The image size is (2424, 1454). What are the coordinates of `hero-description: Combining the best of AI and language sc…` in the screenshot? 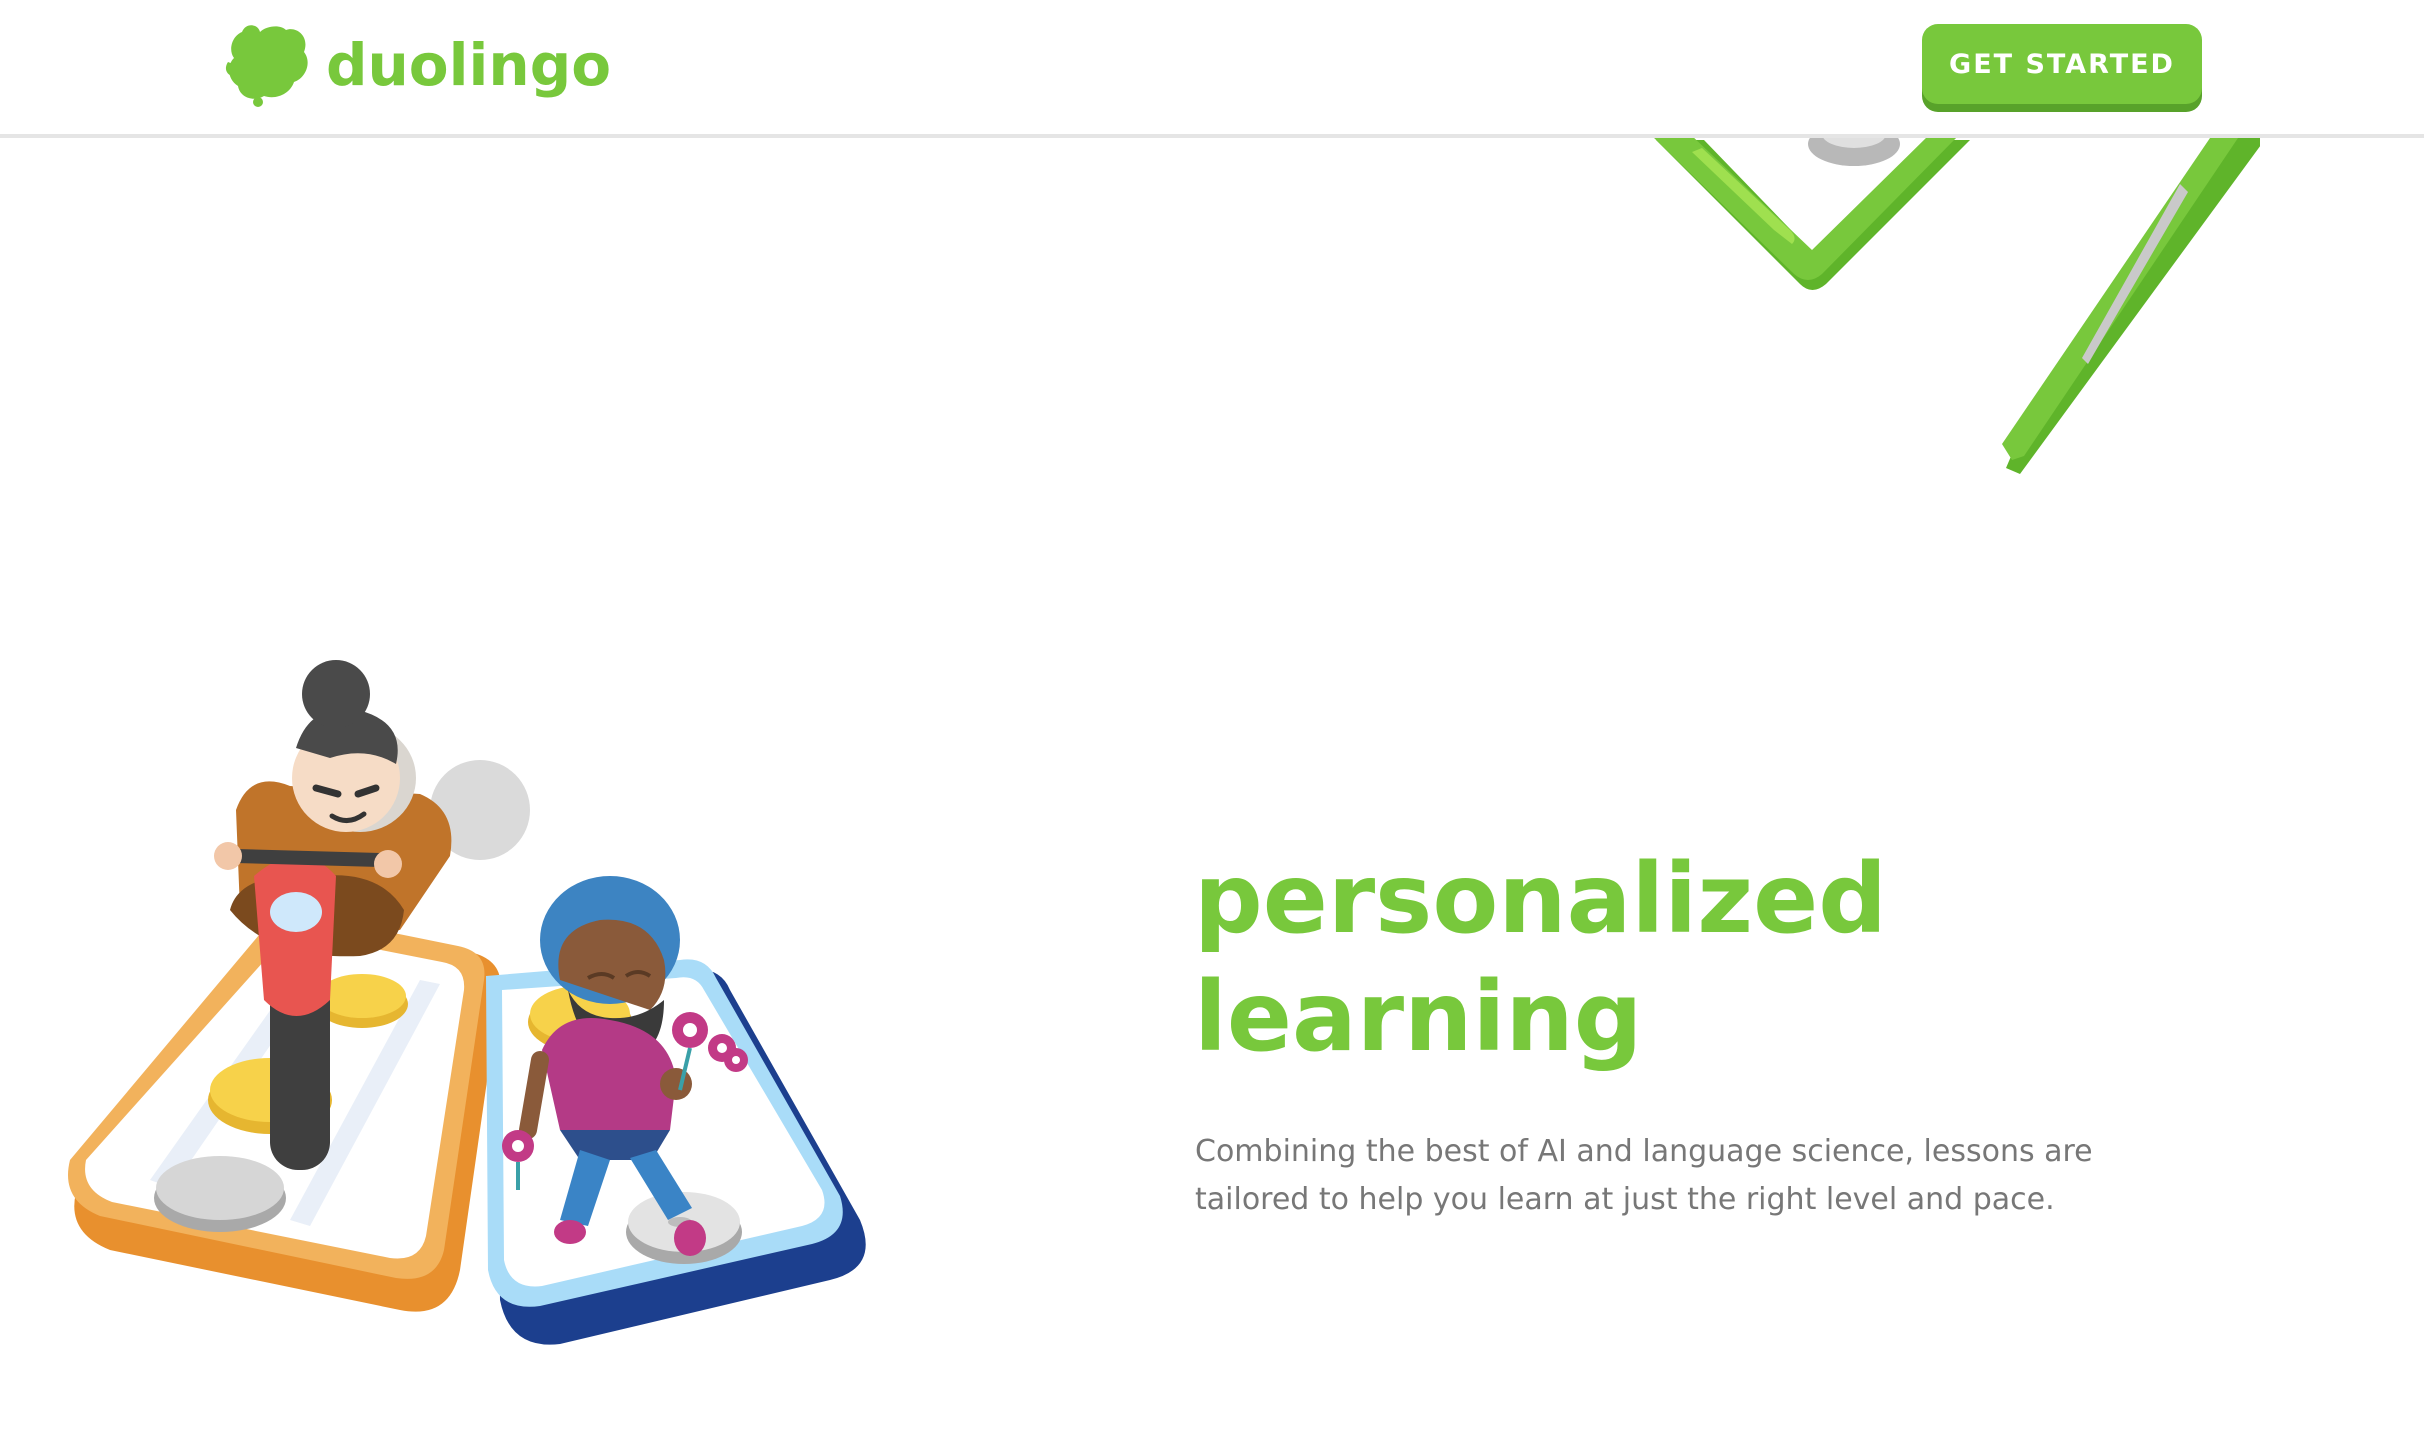 It's located at (1644, 1175).